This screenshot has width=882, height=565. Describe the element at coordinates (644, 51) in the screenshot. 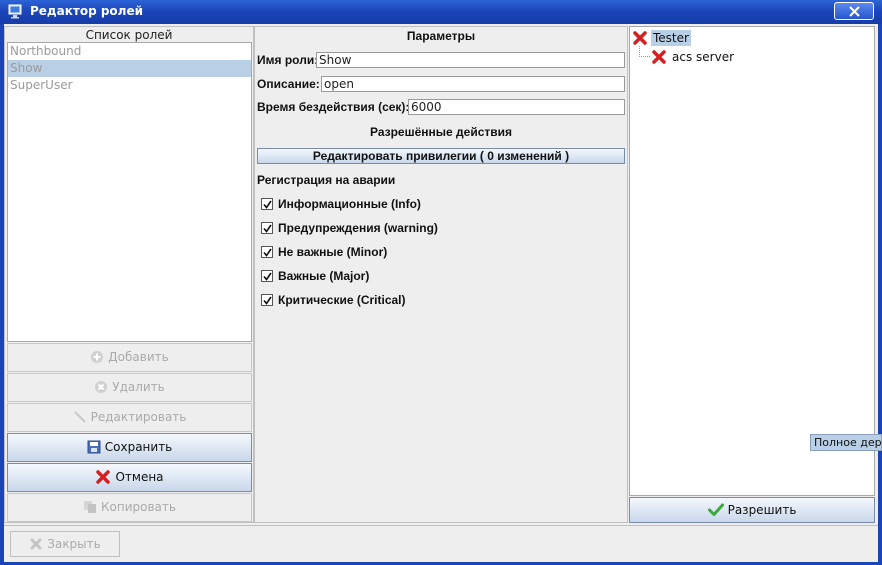

I see `tree-connector` at that location.